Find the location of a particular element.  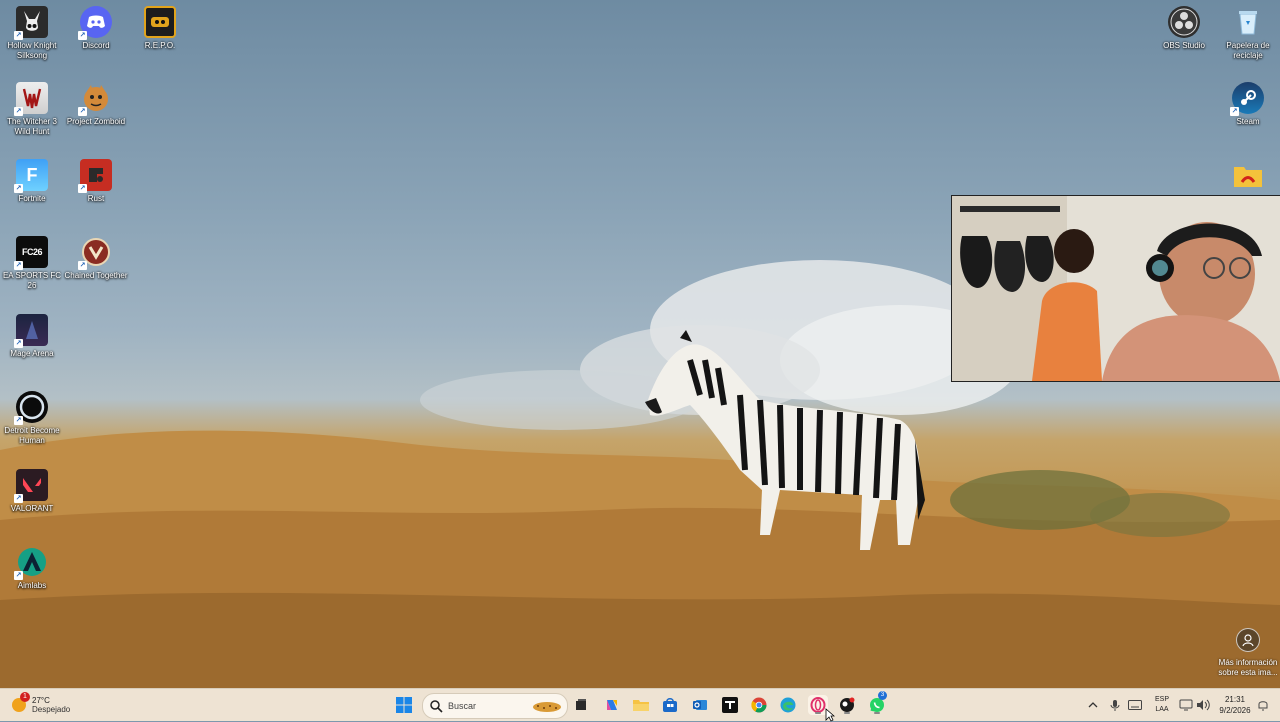

microphone-icon is located at coordinates (1115, 705).